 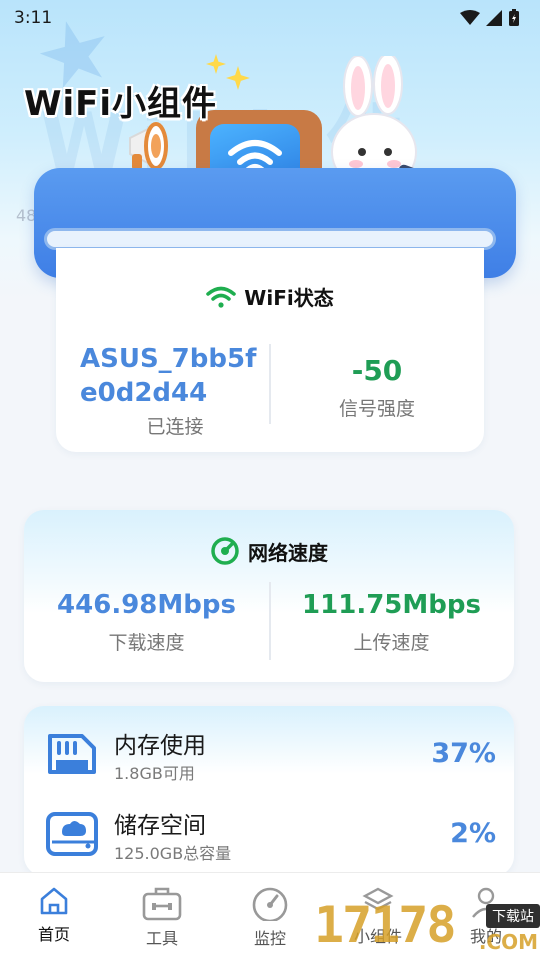 I want to click on wifi-icon, so click(x=221, y=297).